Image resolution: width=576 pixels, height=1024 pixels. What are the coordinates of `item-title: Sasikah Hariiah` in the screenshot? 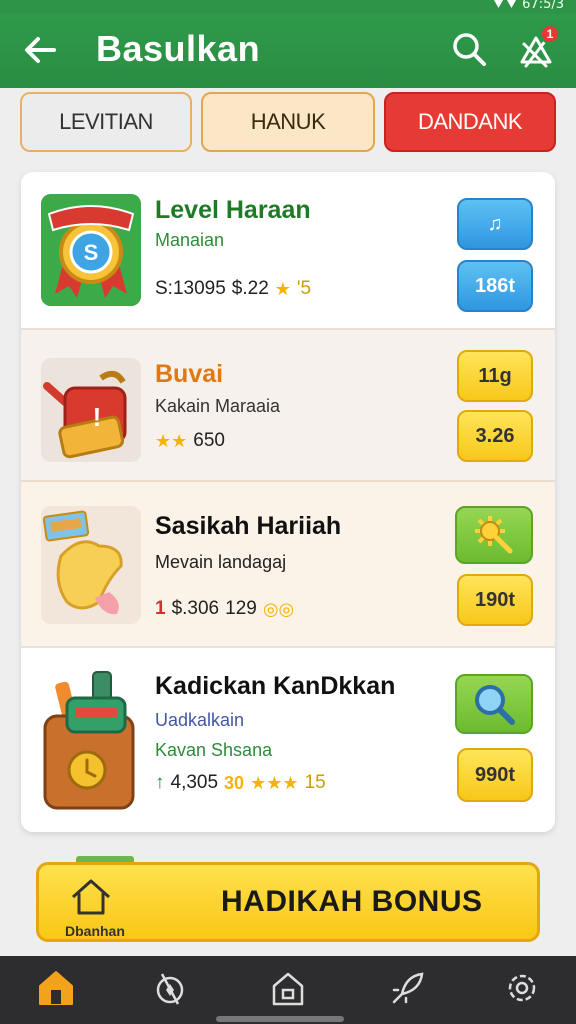 It's located at (248, 526).